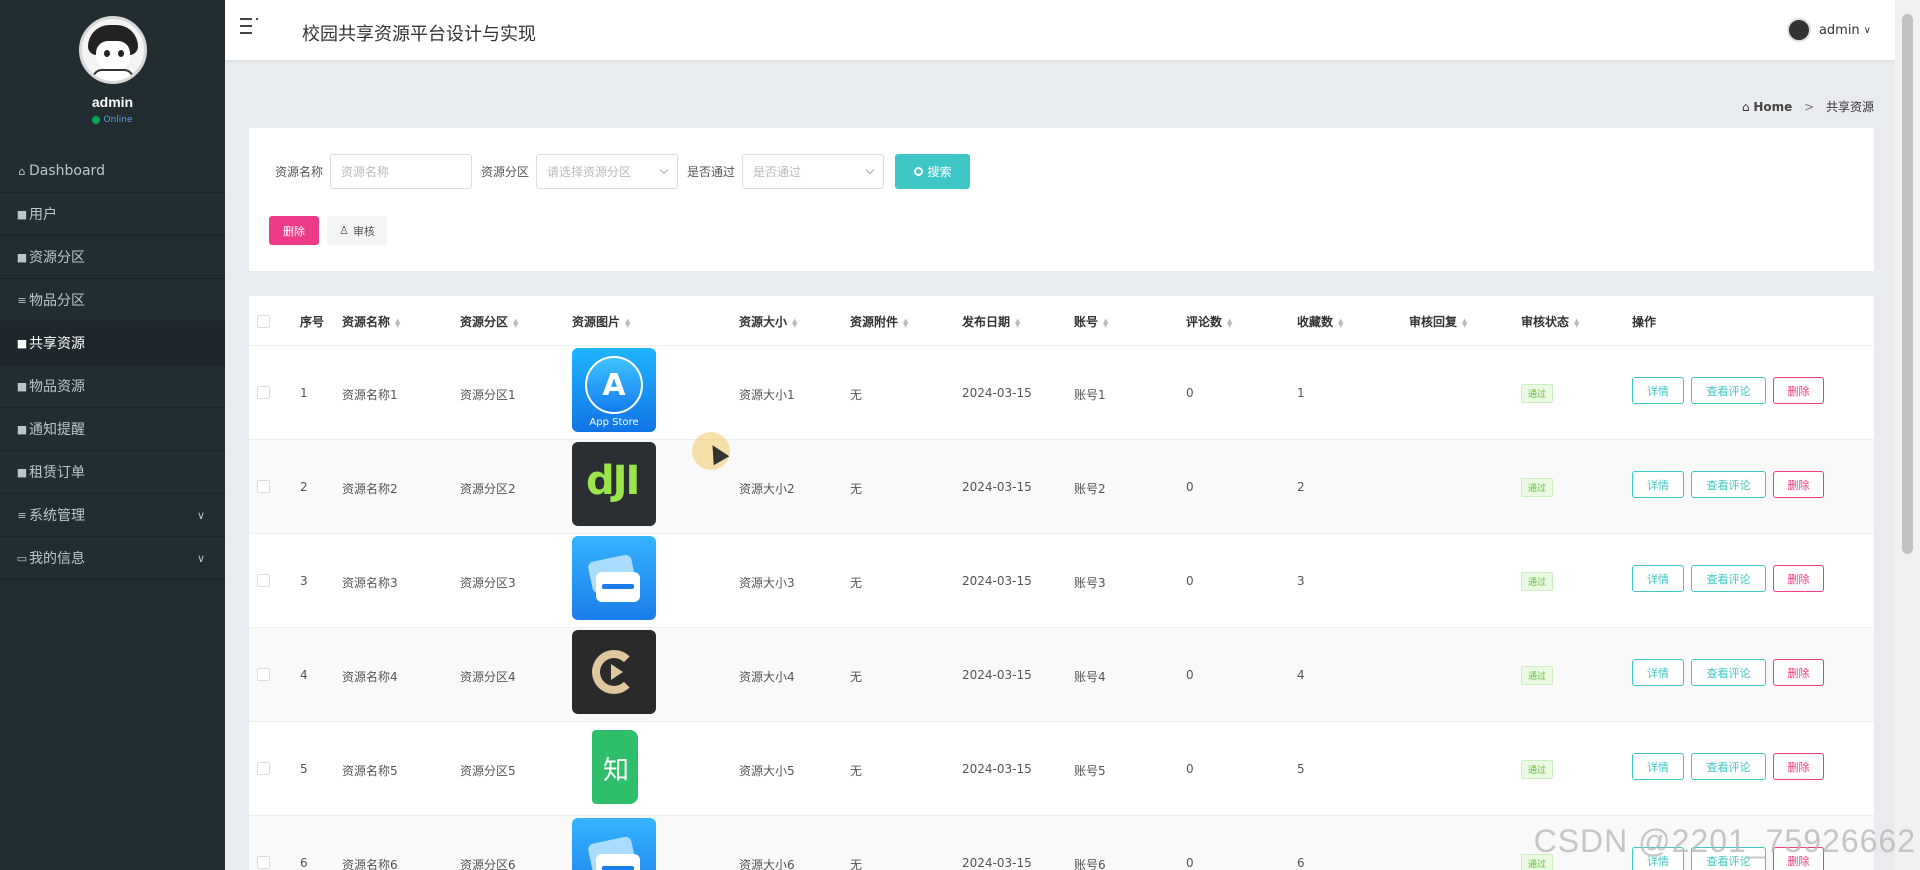 Image resolution: width=1920 pixels, height=870 pixels. Describe the element at coordinates (96, 119) in the screenshot. I see `online-dot-icon` at that location.